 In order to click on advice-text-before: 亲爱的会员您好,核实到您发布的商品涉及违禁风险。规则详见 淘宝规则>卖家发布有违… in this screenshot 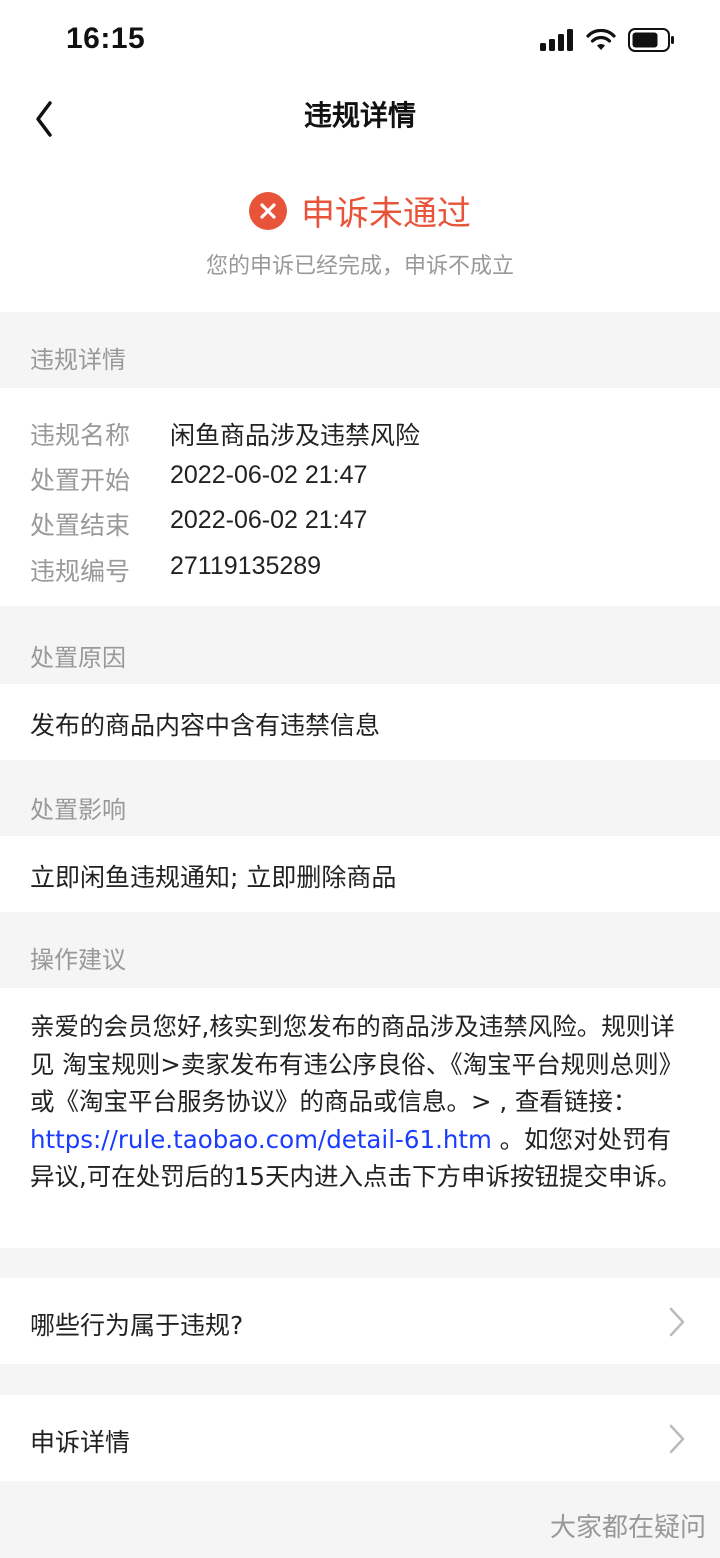, I will do `click(357, 1064)`.